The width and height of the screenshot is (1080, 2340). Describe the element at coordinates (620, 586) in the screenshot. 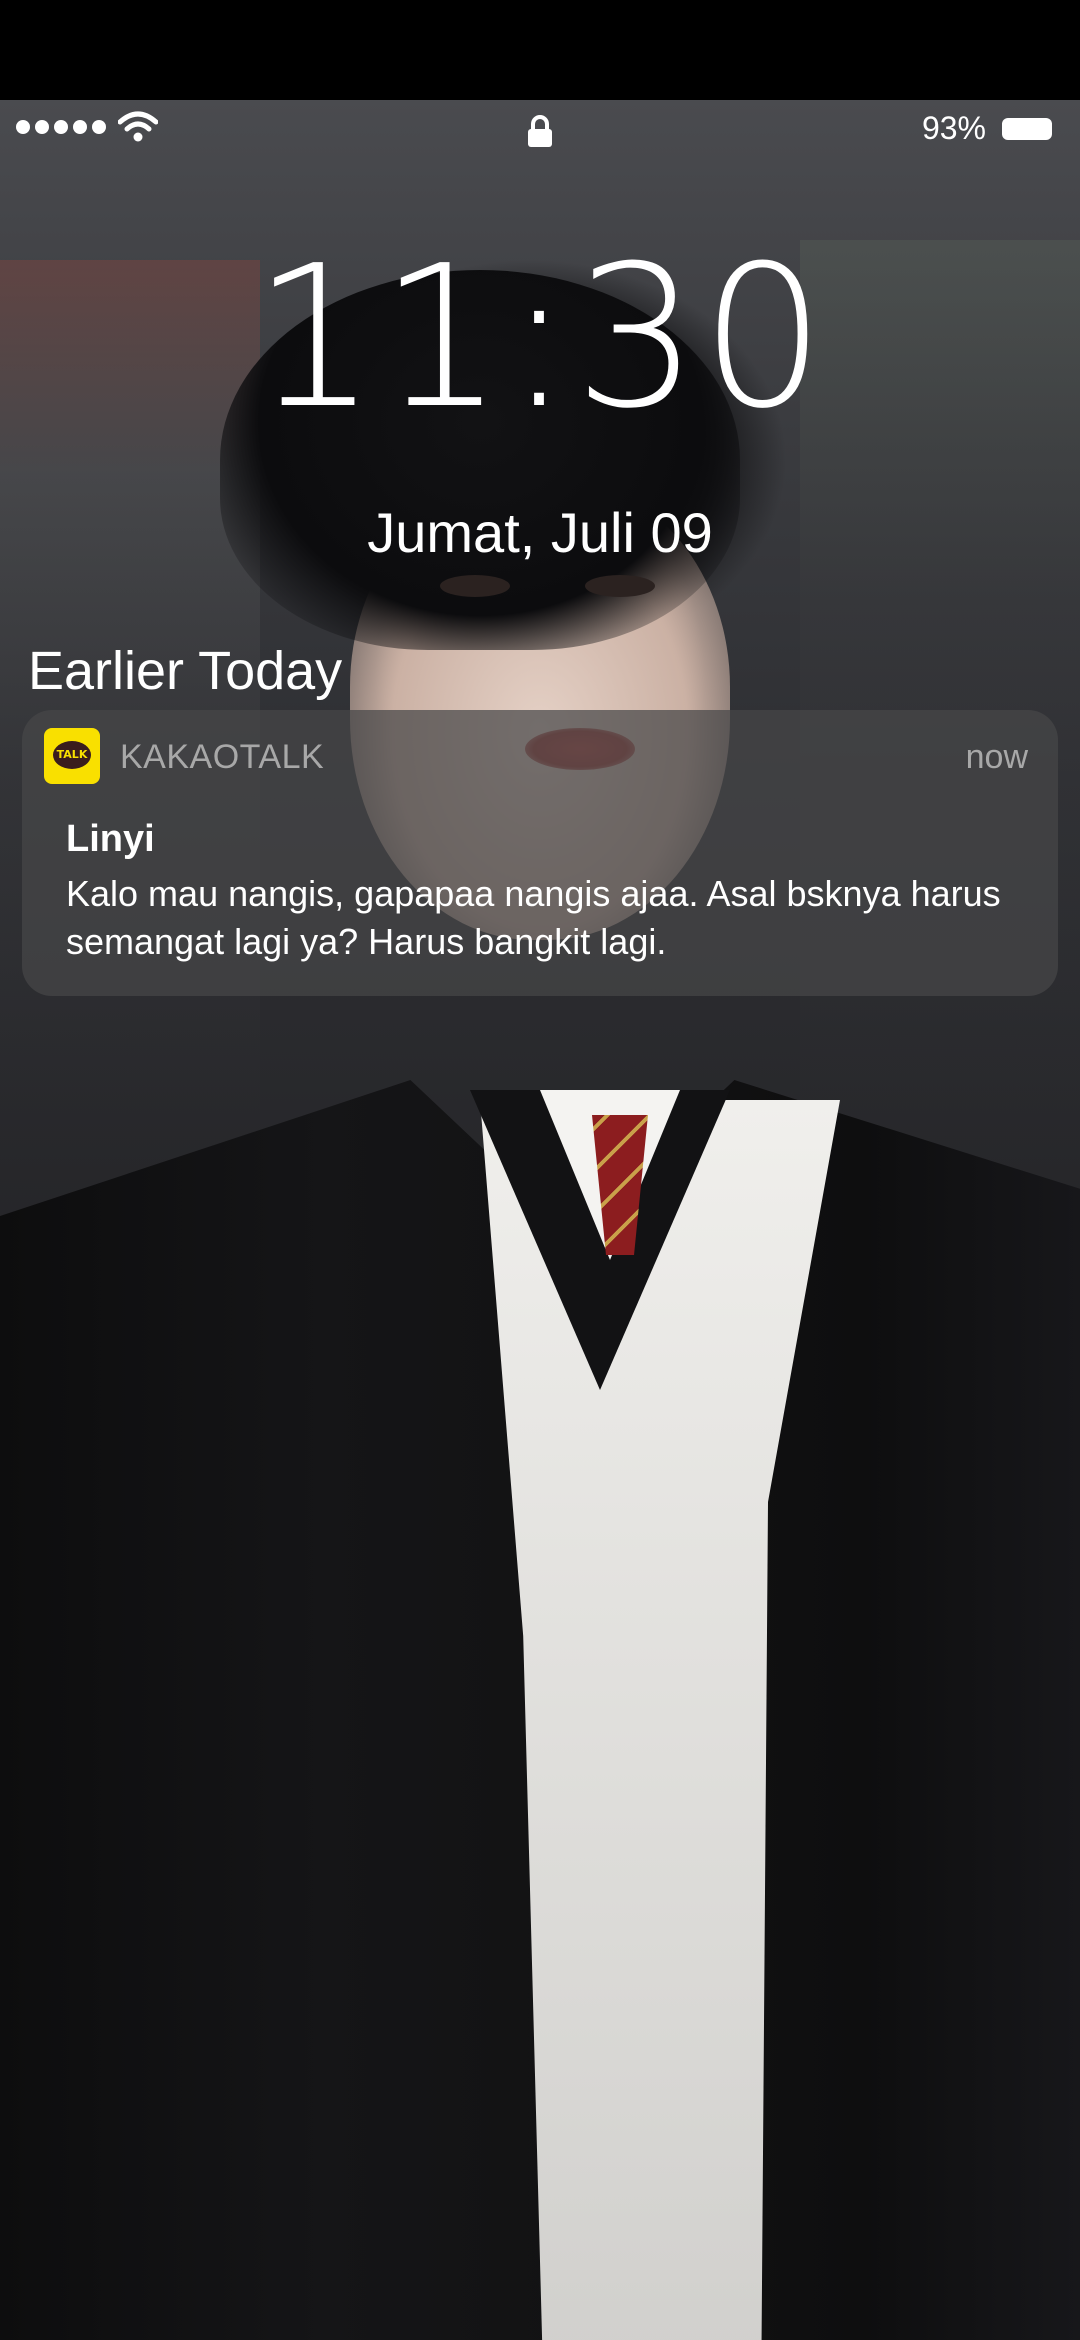

I see `wallpaper-eye-right` at that location.